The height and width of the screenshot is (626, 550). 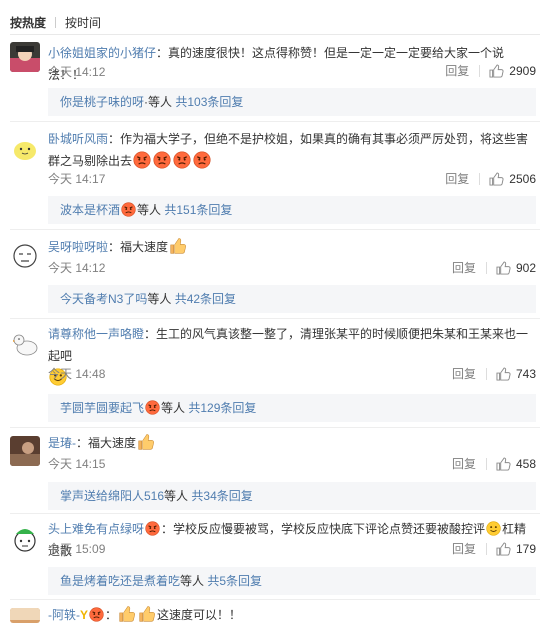 I want to click on comment-actions: 回复 743, so click(x=494, y=373).